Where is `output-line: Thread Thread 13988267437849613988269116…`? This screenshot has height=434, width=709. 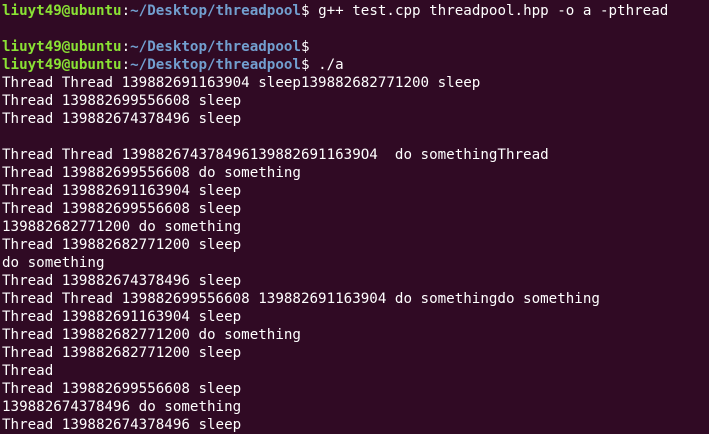
output-line: Thread Thread 13988267437849613988269116… is located at coordinates (275, 155).